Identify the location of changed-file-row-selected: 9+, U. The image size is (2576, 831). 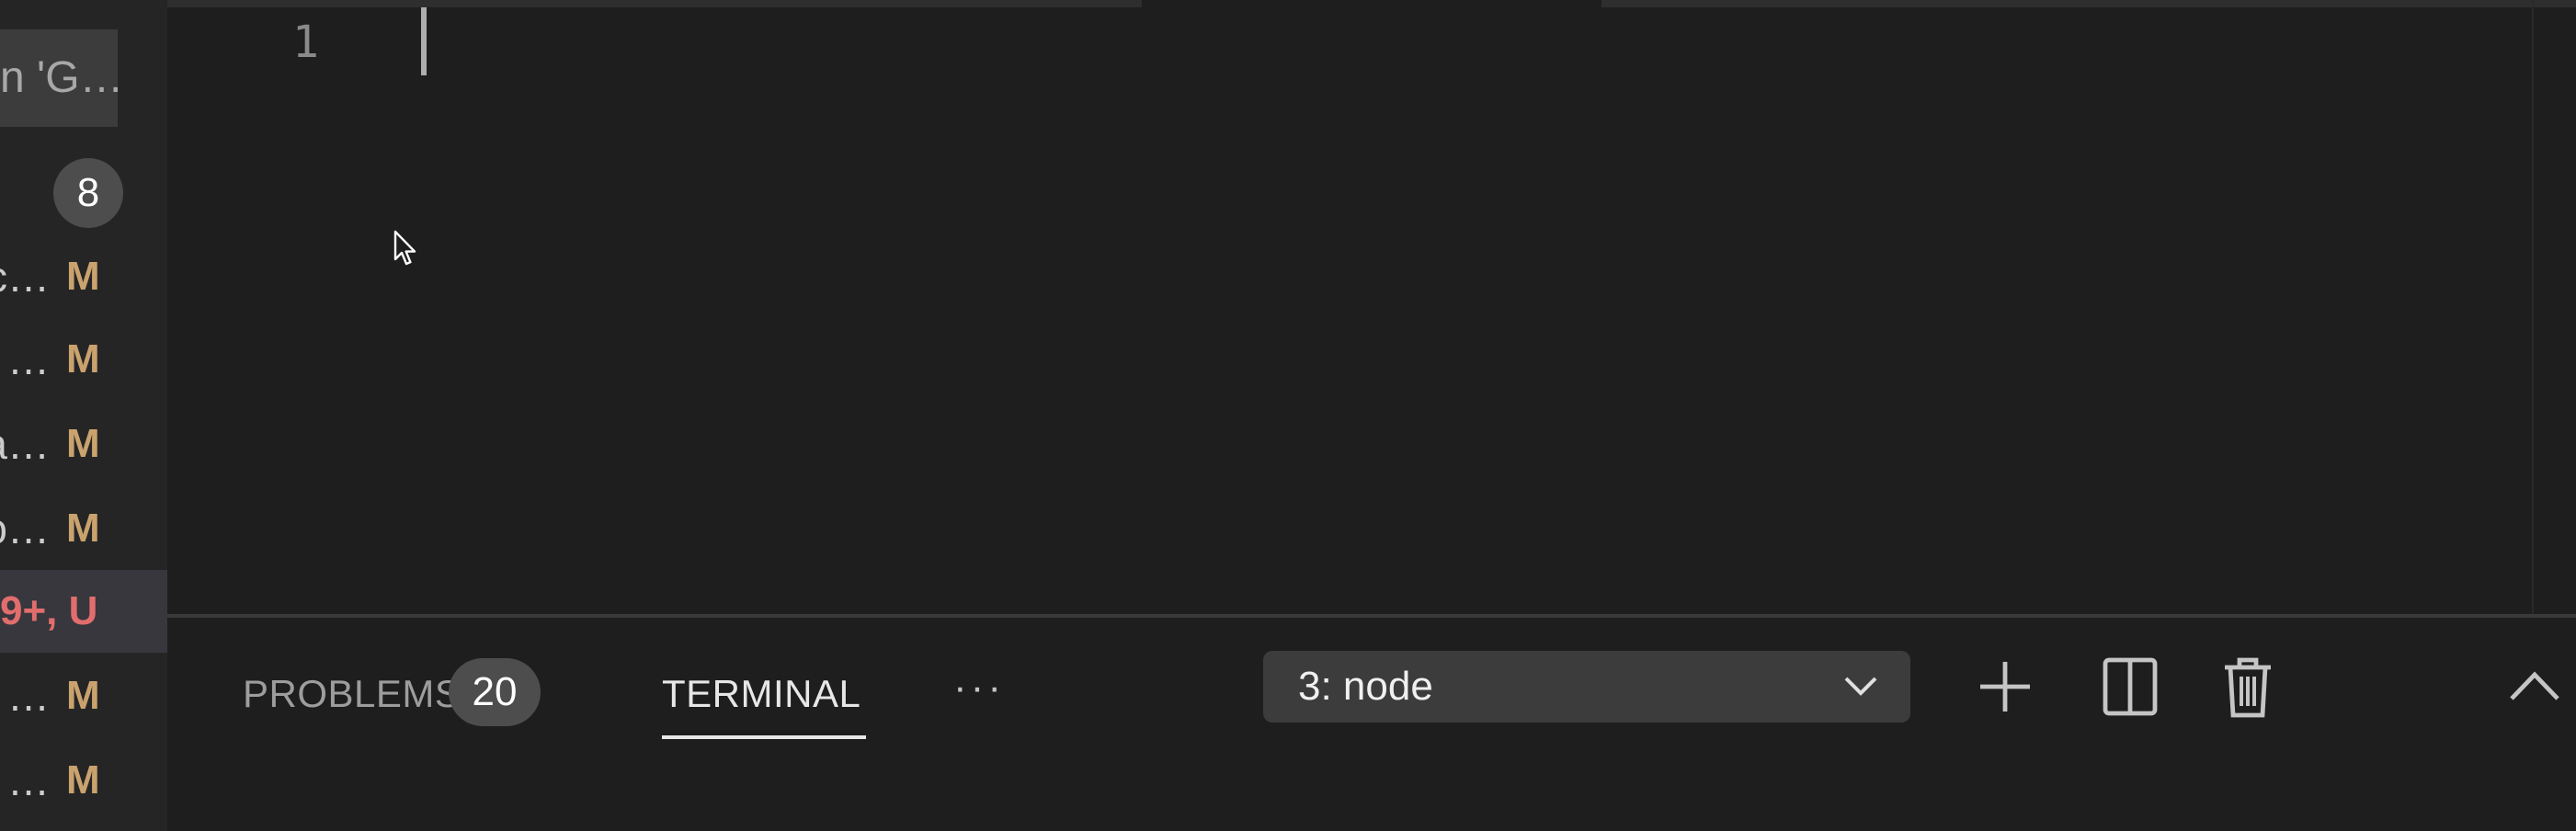
(83, 611).